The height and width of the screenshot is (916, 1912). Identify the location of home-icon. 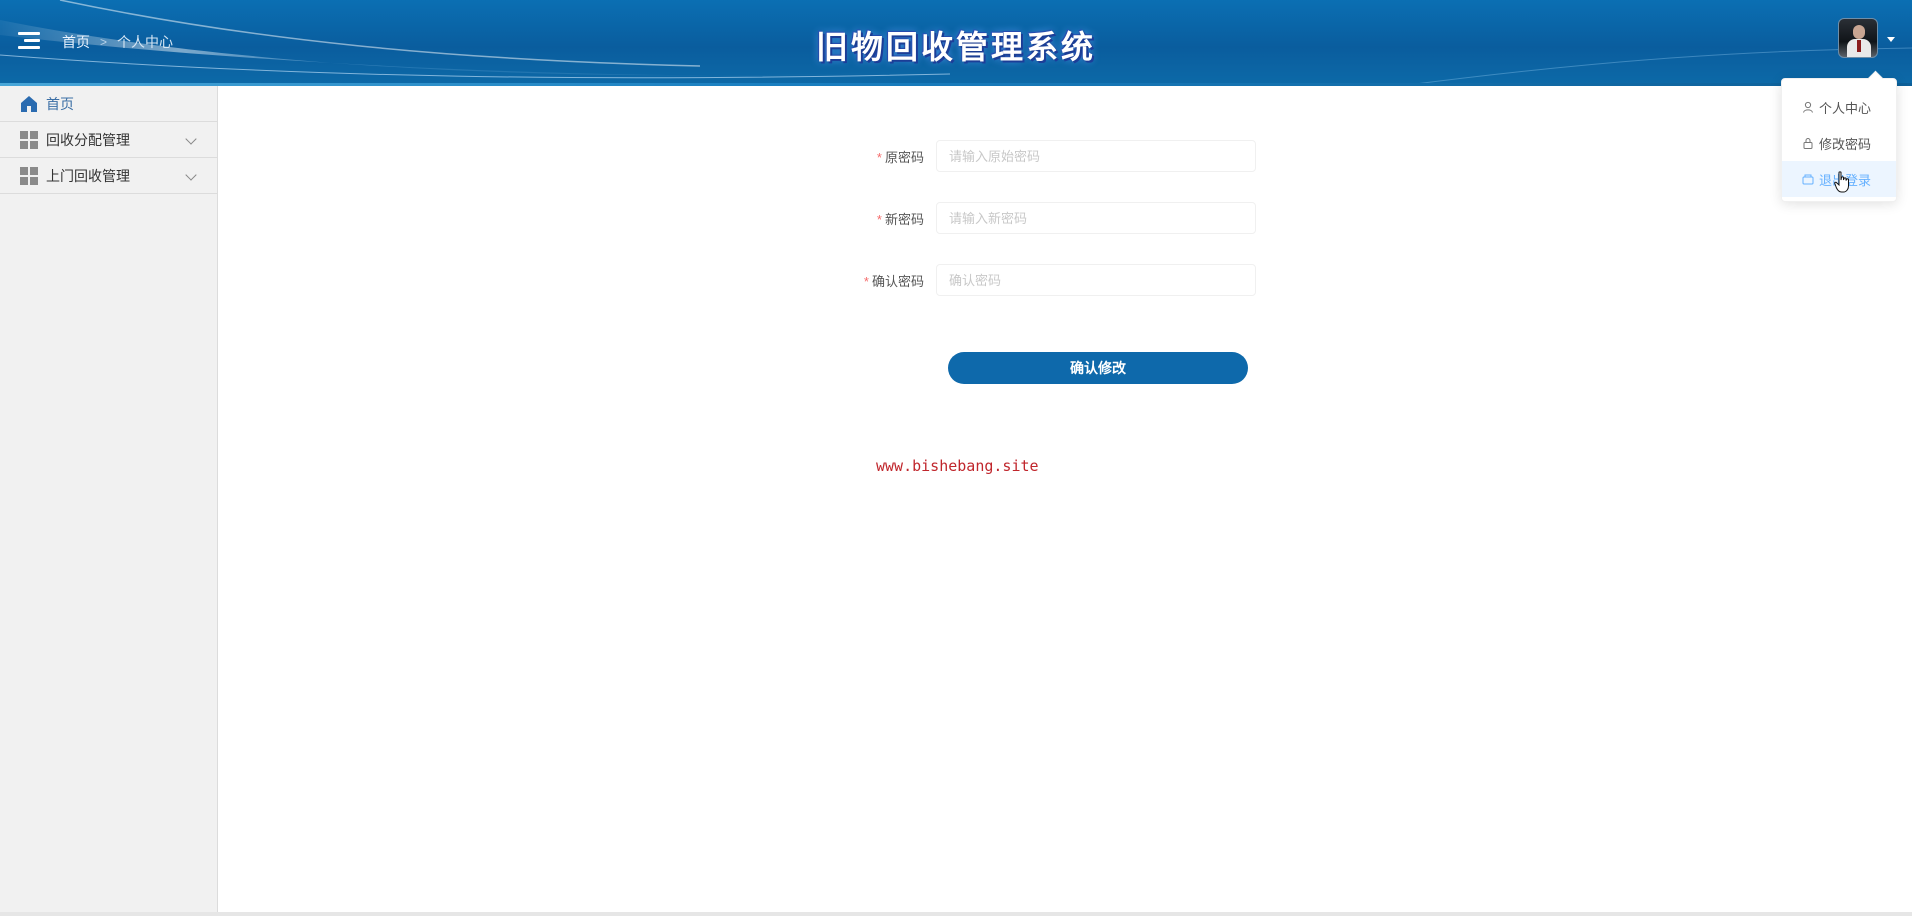
(29, 104).